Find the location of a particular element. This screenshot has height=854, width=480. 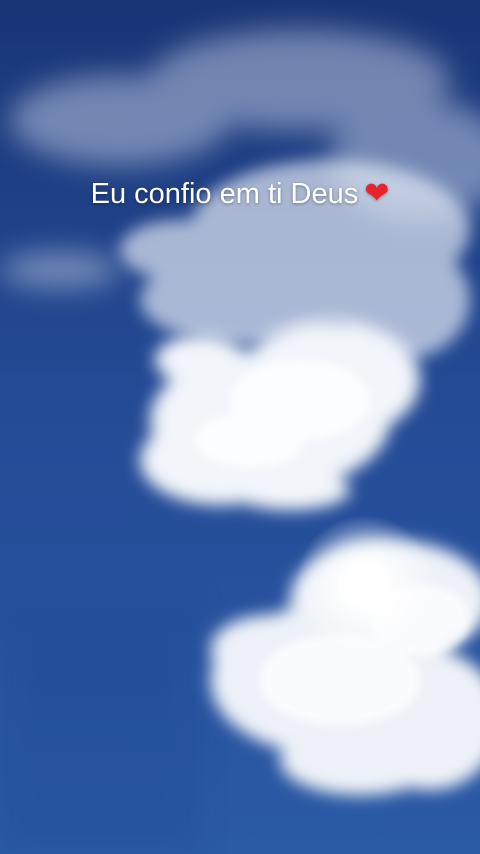

caption: Eu confio em ti Deus ❤ is located at coordinates (240, 193).